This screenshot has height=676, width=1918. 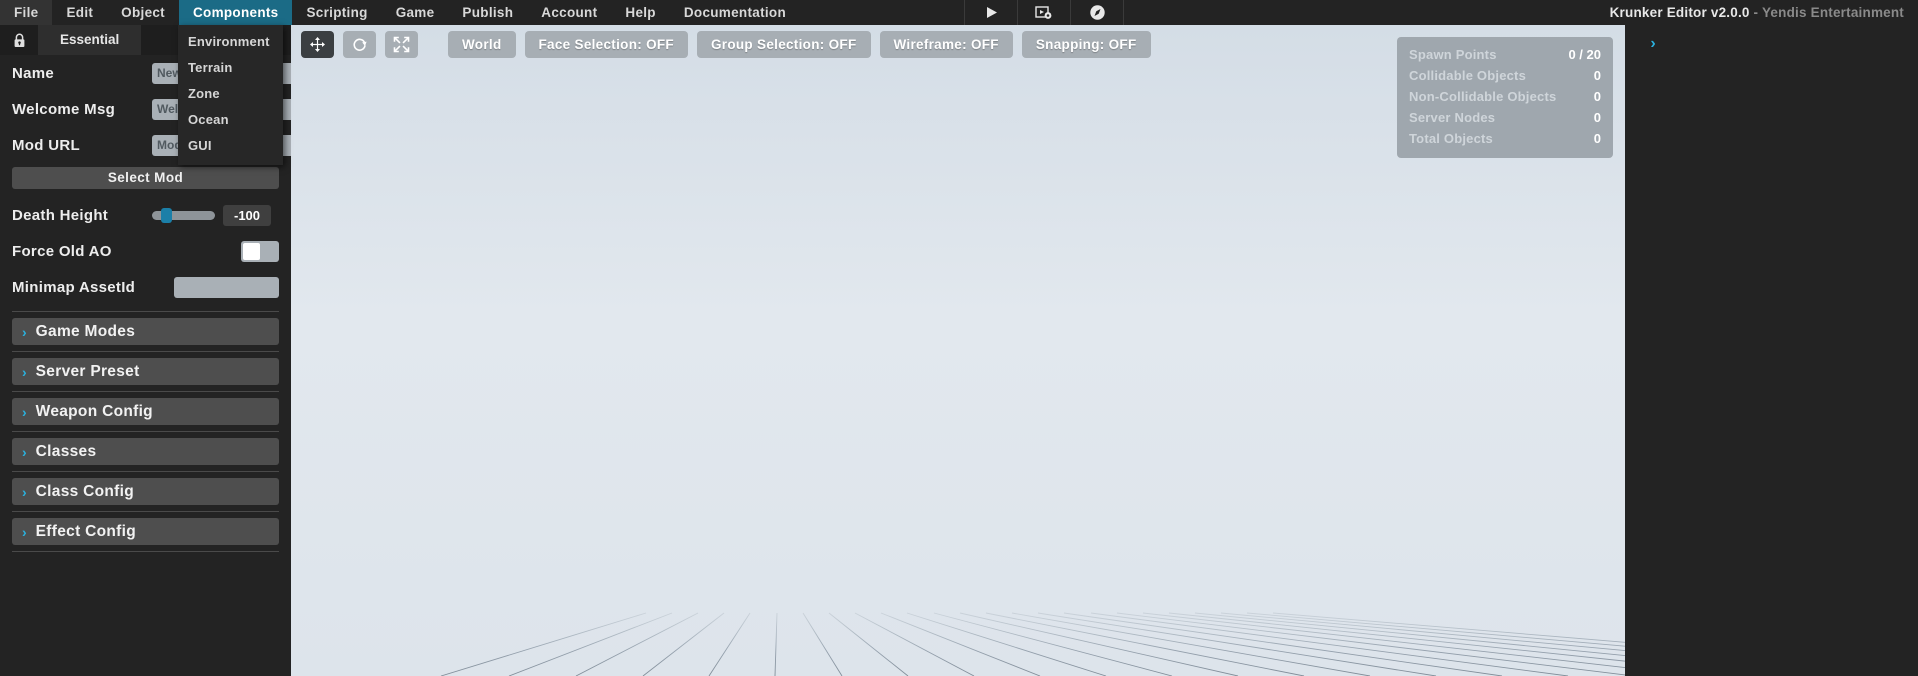 What do you see at coordinates (1086, 44) in the screenshot?
I see `snapping-button: Snapping: OFF` at bounding box center [1086, 44].